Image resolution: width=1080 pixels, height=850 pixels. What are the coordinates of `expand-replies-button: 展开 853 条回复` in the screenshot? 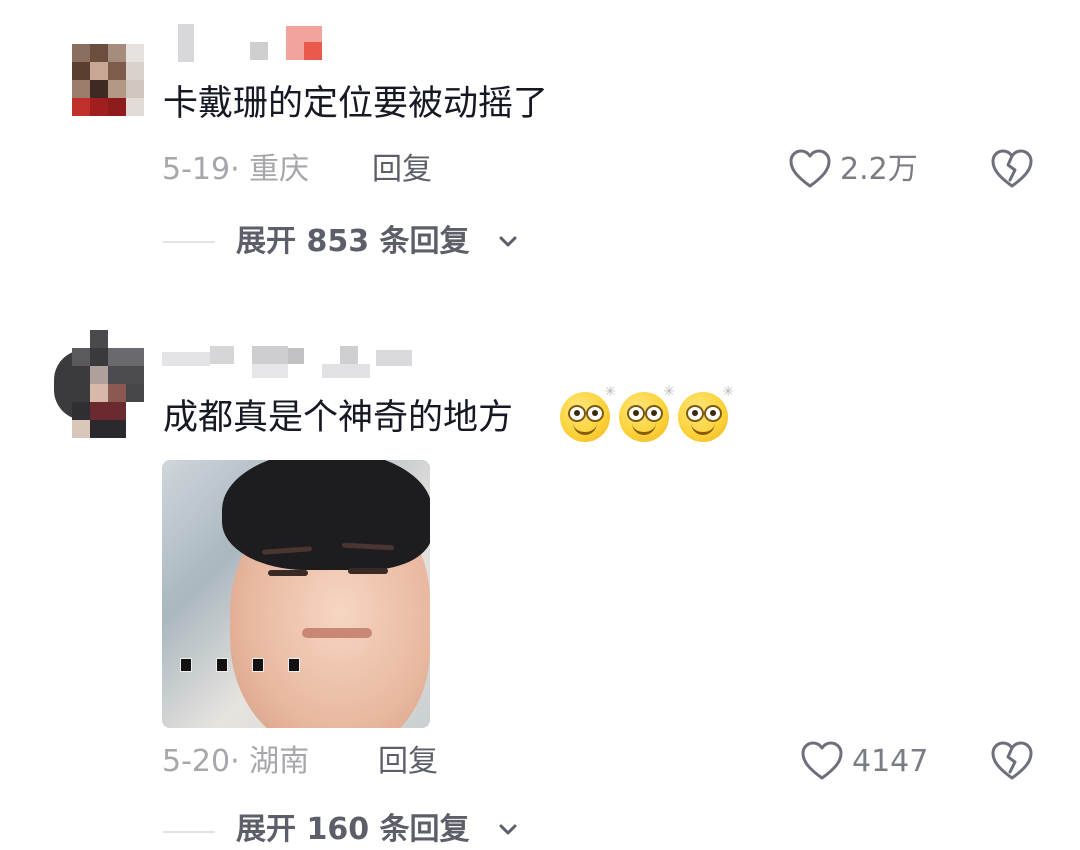 It's located at (386, 242).